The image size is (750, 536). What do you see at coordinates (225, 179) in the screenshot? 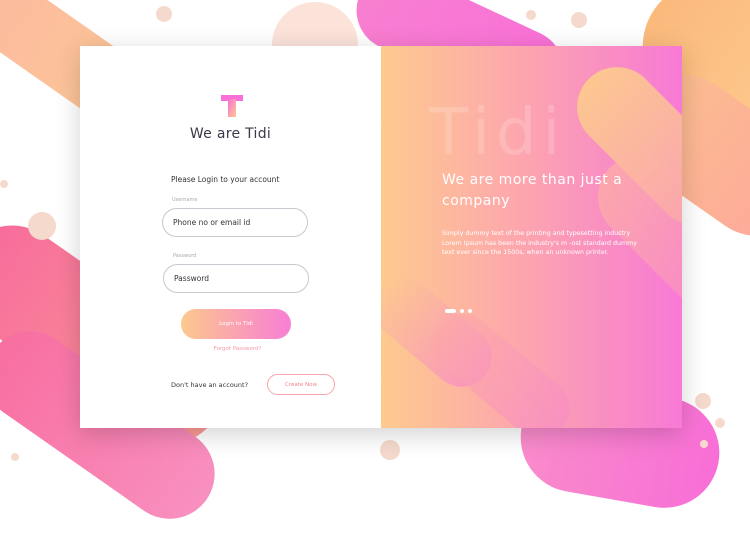
I see `login-subtitle: Please Login to your account` at bounding box center [225, 179].